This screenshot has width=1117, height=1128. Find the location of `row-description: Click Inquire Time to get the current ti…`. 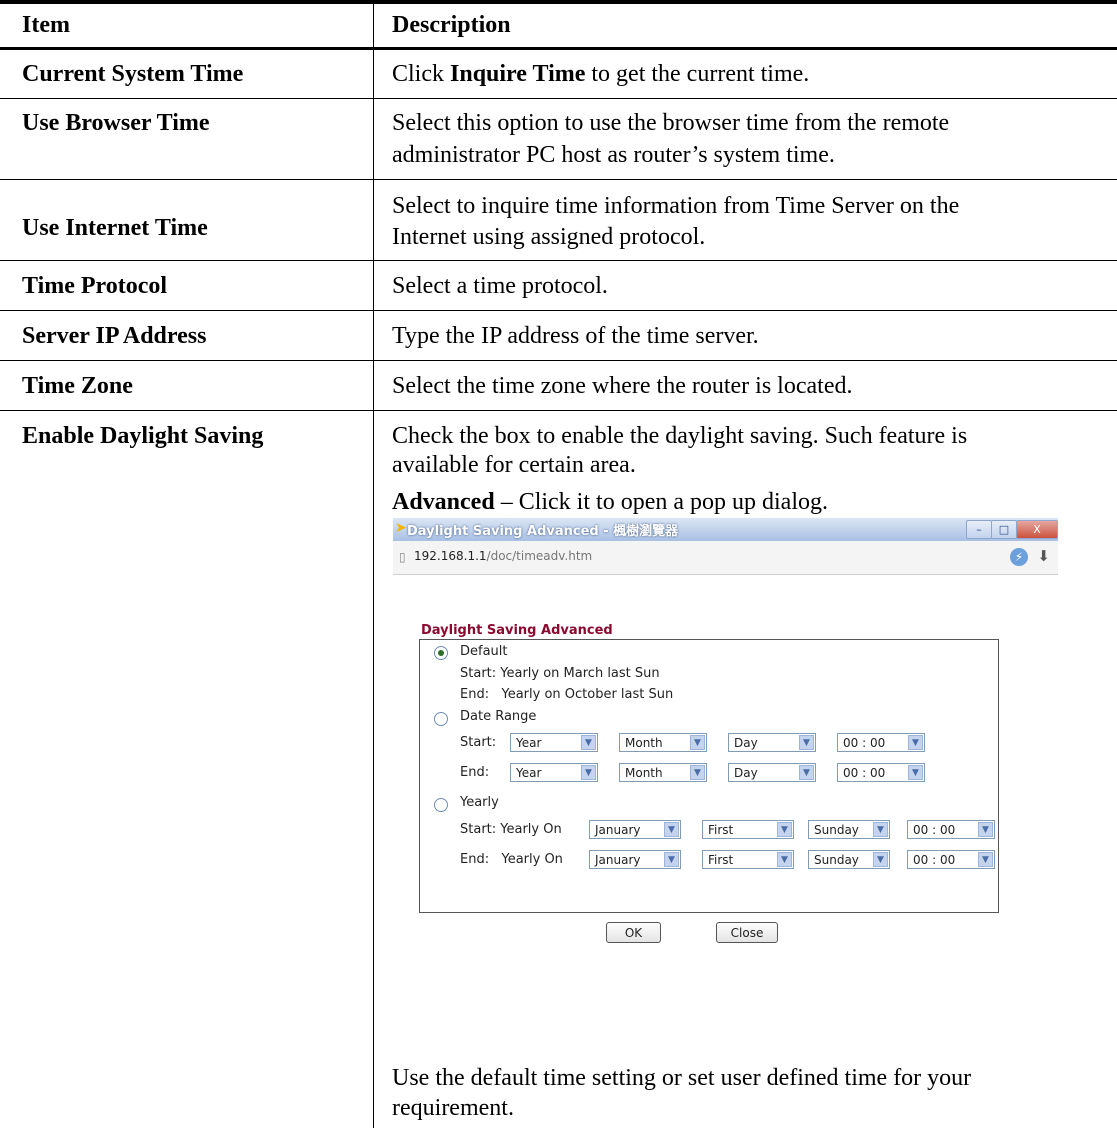

row-description: Click Inquire Time to get the current ti… is located at coordinates (601, 74).